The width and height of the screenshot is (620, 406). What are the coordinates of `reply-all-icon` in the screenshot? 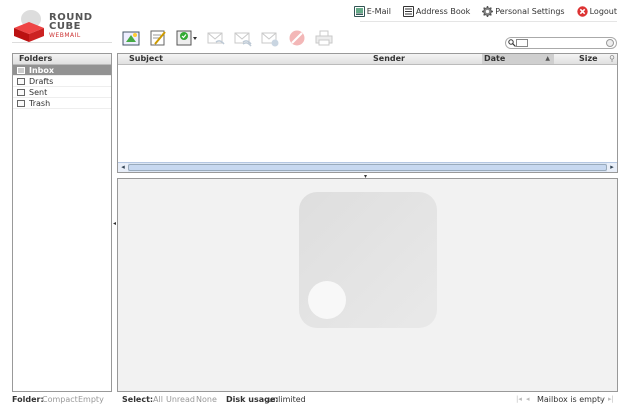 It's located at (243, 39).